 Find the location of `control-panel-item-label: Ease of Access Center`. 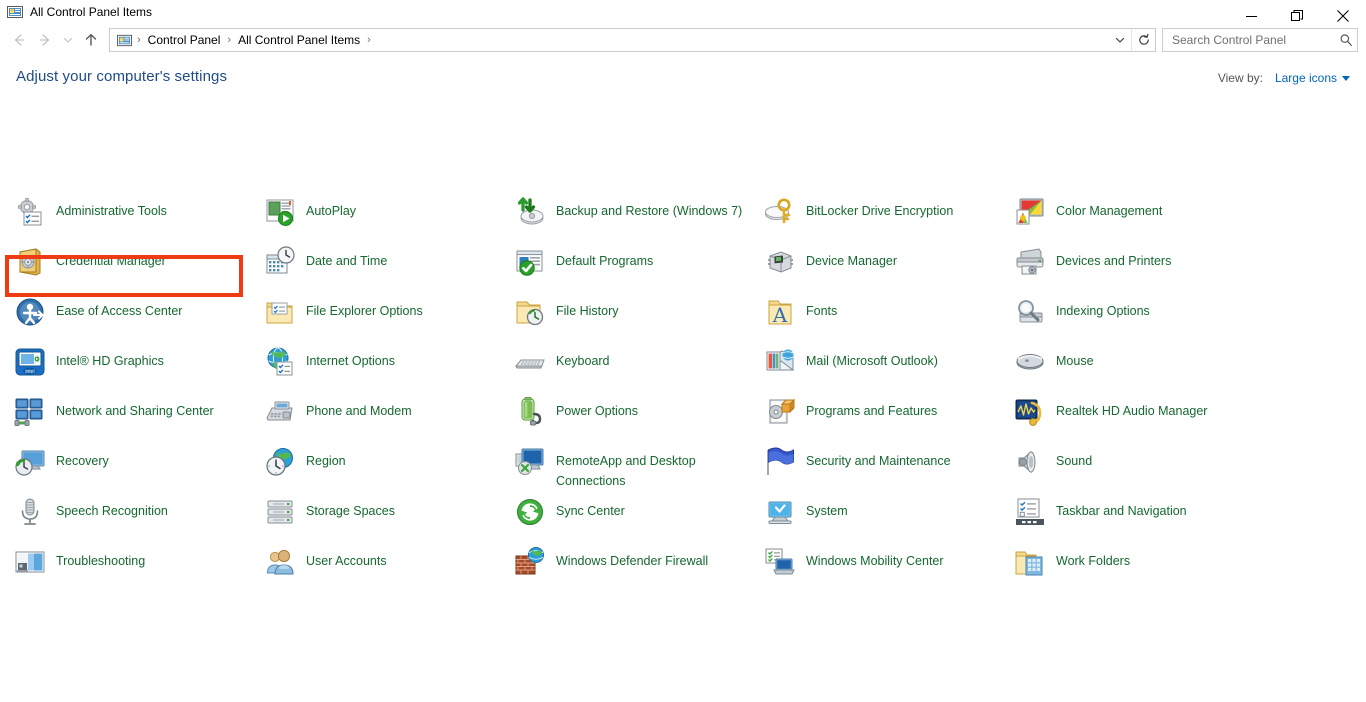

control-panel-item-label: Ease of Access Center is located at coordinates (119, 308).